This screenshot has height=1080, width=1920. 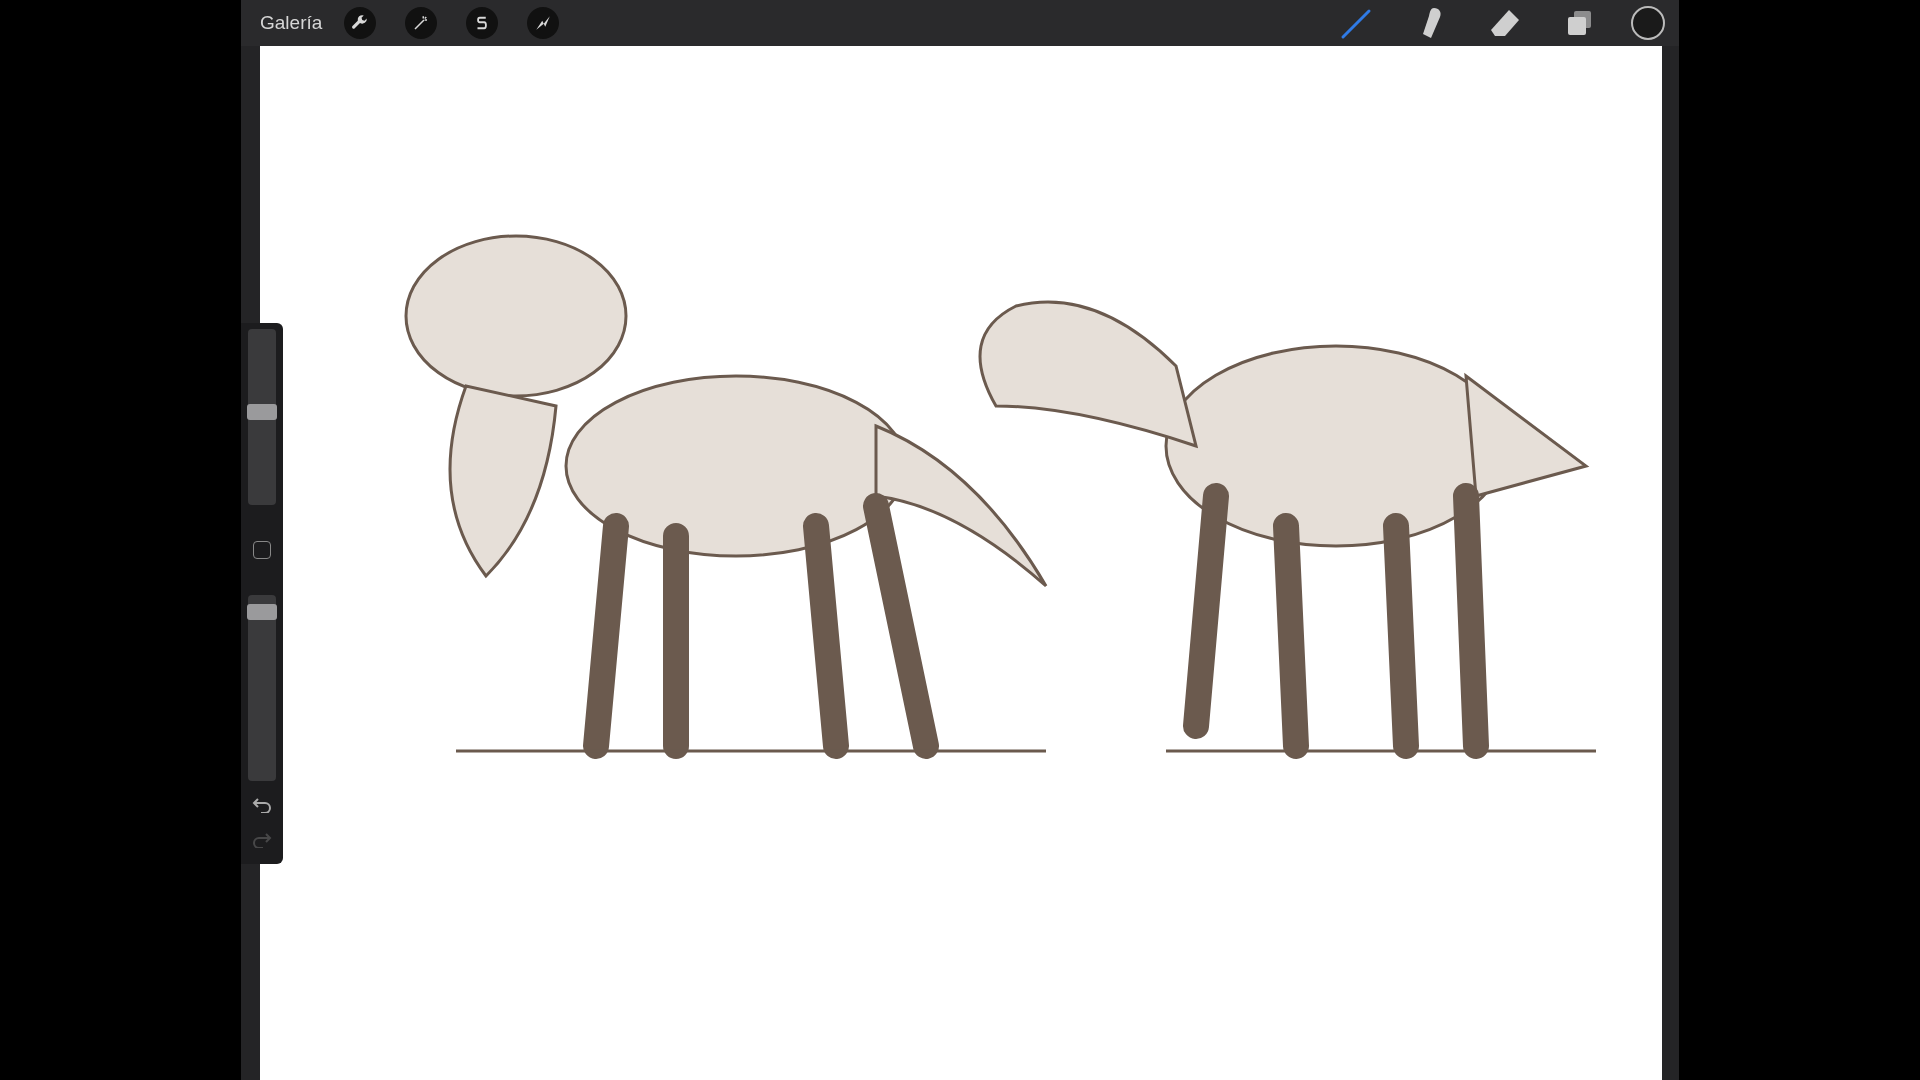 I want to click on gallery-button: Galería, so click(x=291, y=23).